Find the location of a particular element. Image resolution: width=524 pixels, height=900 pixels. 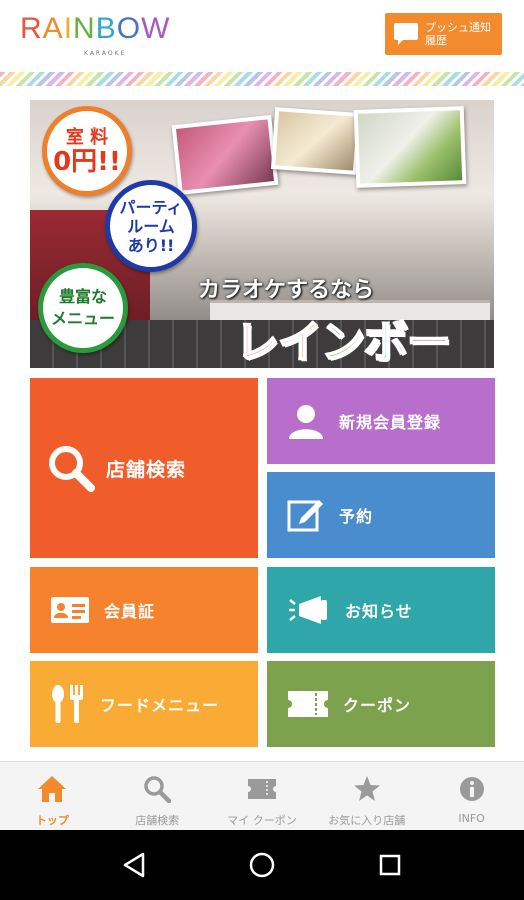

megaphone-icon is located at coordinates (309, 610).